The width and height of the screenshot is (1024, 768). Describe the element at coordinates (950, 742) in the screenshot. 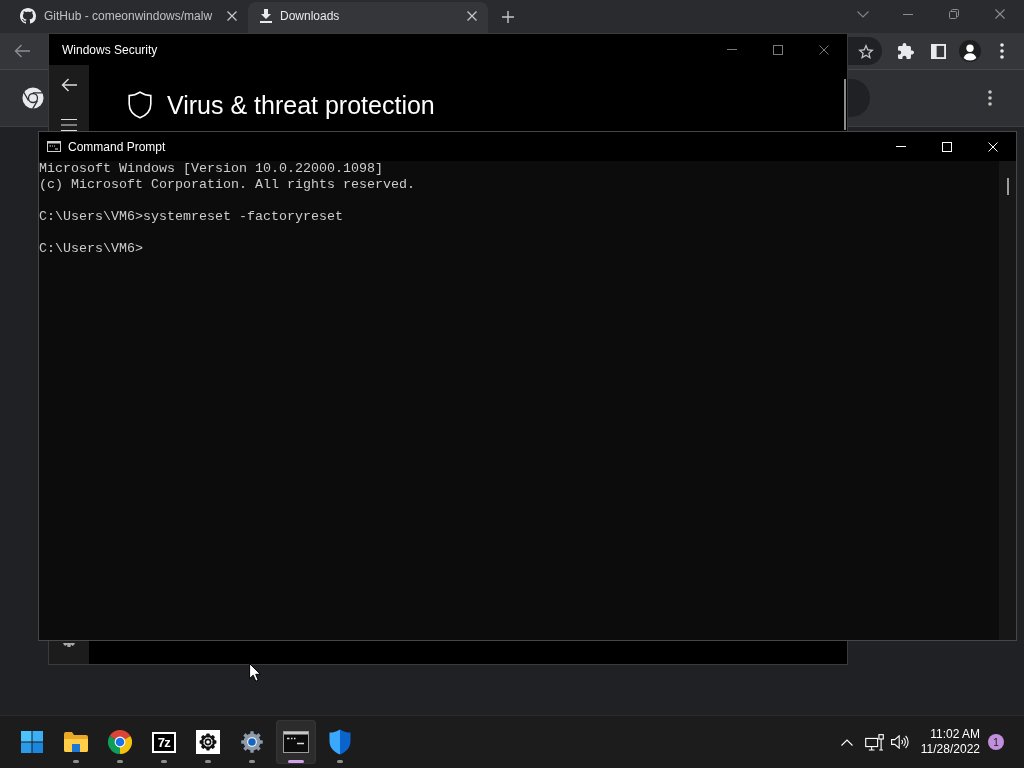

I see `clock-button: 11:02 AM 11/28/2022` at that location.